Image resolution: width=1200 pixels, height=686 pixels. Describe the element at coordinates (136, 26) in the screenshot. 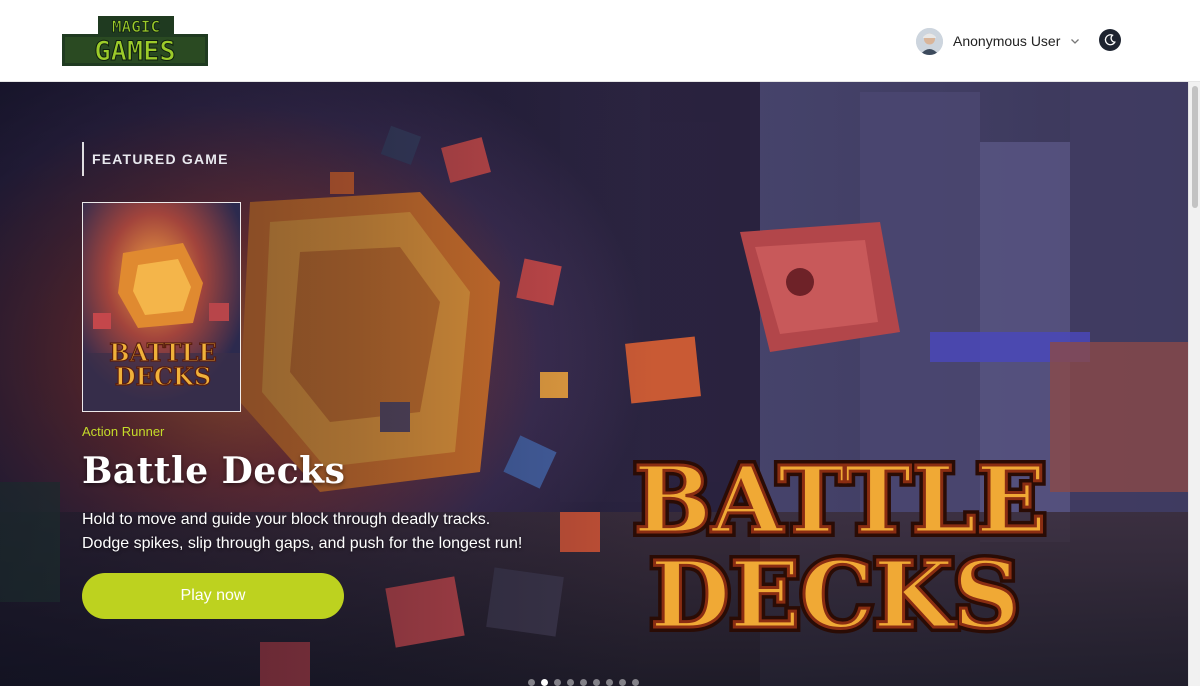

I see `svg-text: MAGIC` at that location.